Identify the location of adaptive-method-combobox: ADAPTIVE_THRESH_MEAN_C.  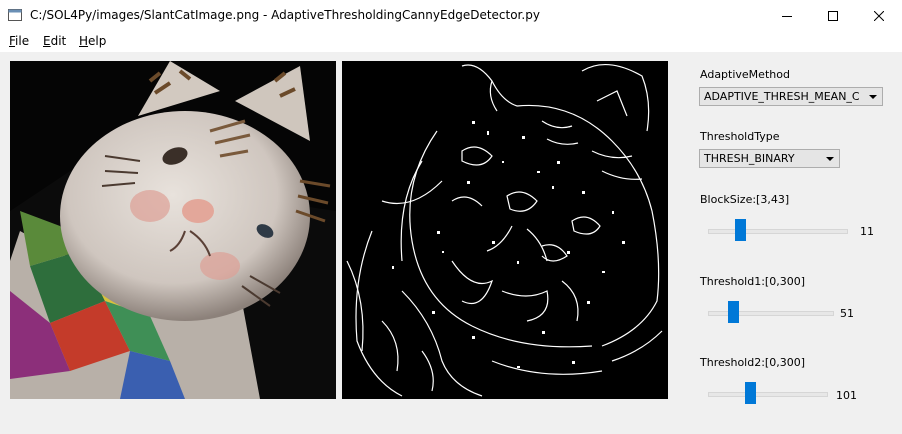
(791, 96).